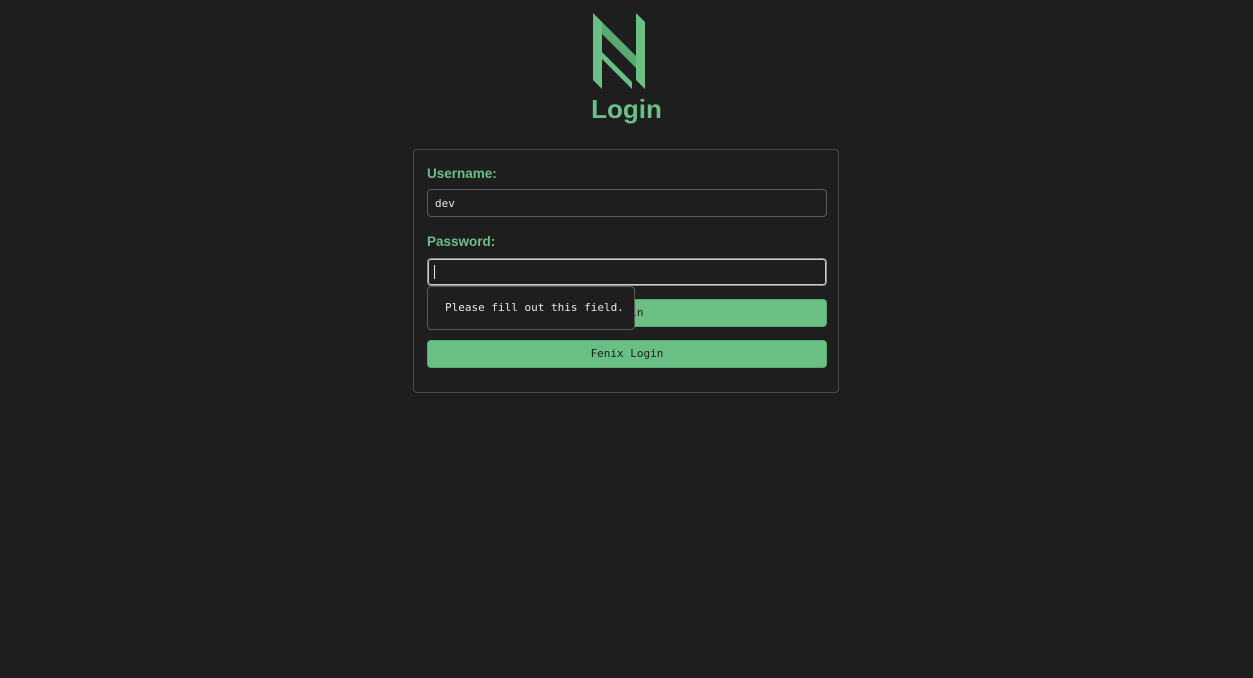  Describe the element at coordinates (626, 109) in the screenshot. I see `page-title: Login` at that location.